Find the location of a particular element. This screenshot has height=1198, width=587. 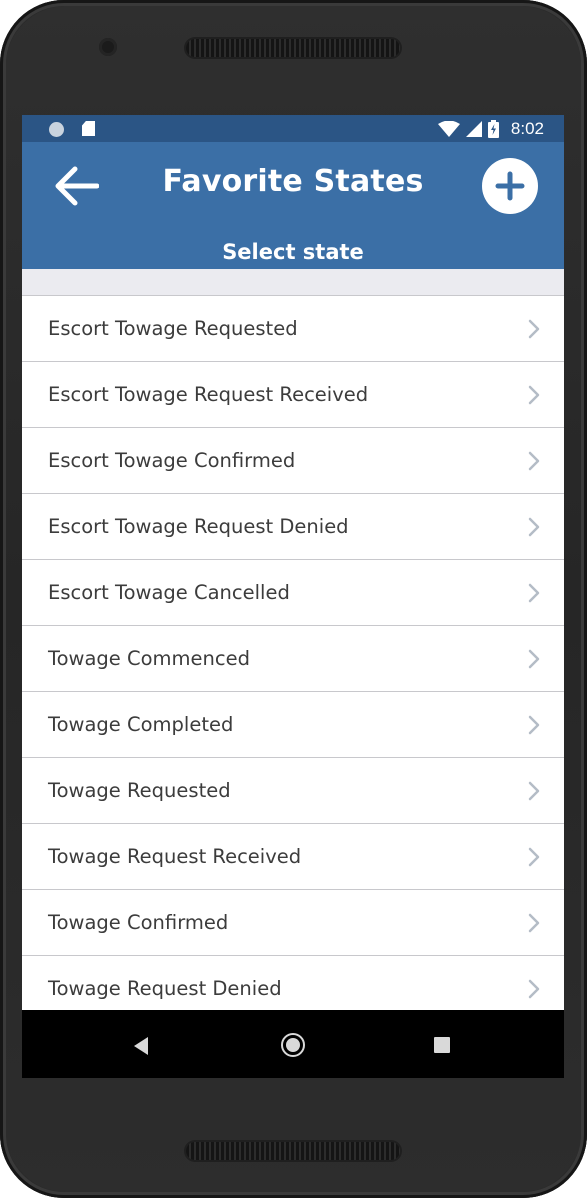

nav-home-icon is located at coordinates (293, 1045).